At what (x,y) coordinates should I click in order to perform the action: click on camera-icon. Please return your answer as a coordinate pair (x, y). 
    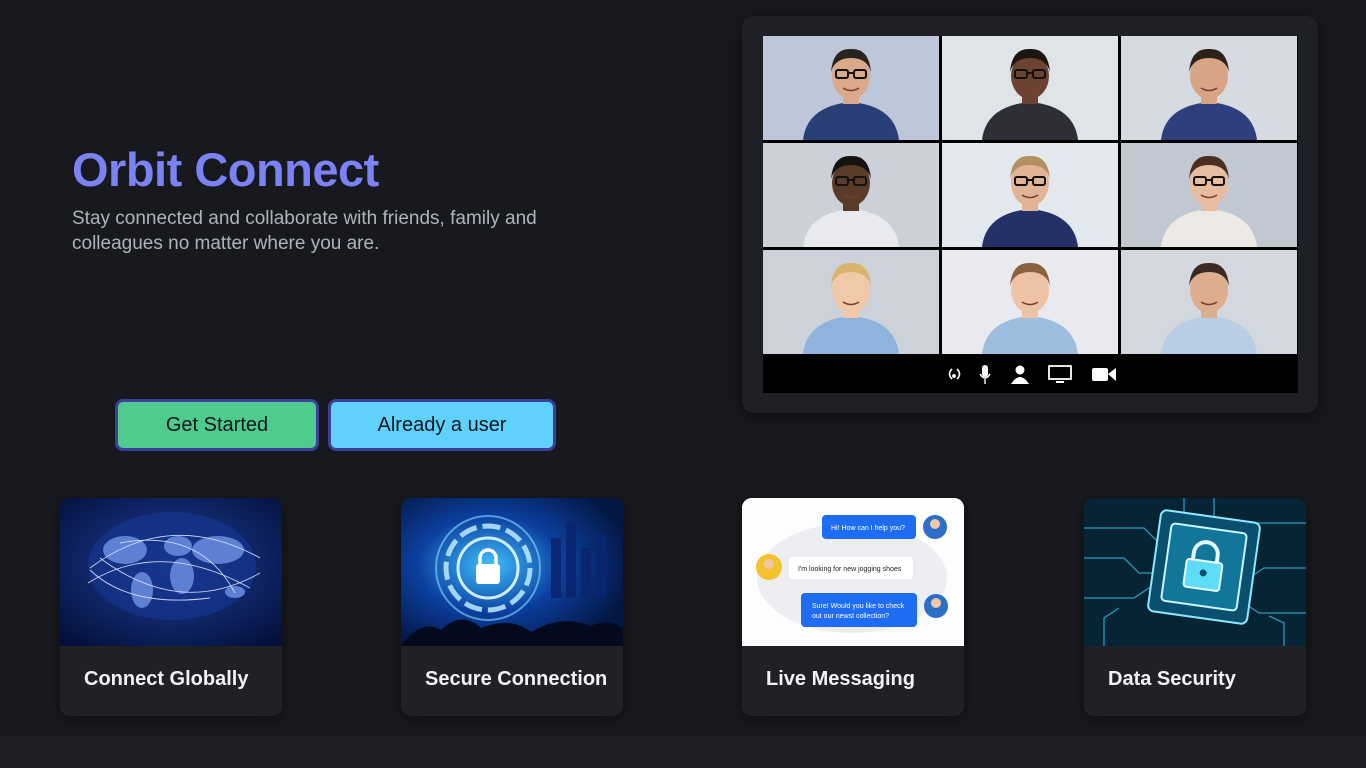
    Looking at the image, I should click on (1104, 374).